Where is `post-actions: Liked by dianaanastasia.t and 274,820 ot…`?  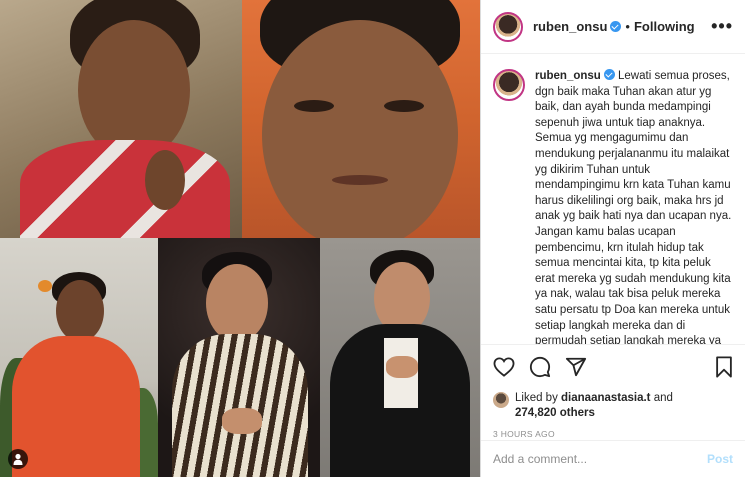
post-actions: Liked by dianaanastasia.t and 274,820 ot… is located at coordinates (613, 391).